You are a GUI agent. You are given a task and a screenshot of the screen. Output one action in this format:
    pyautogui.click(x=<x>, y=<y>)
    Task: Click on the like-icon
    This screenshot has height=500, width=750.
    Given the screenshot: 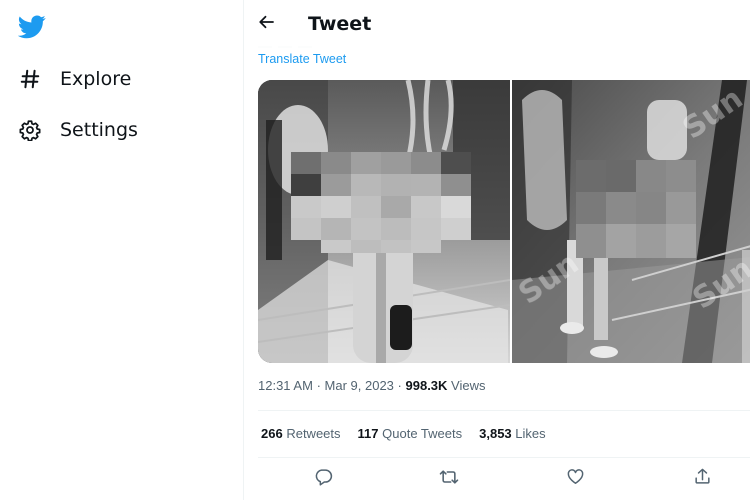 What is the action you would take?
    pyautogui.click(x=575, y=479)
    